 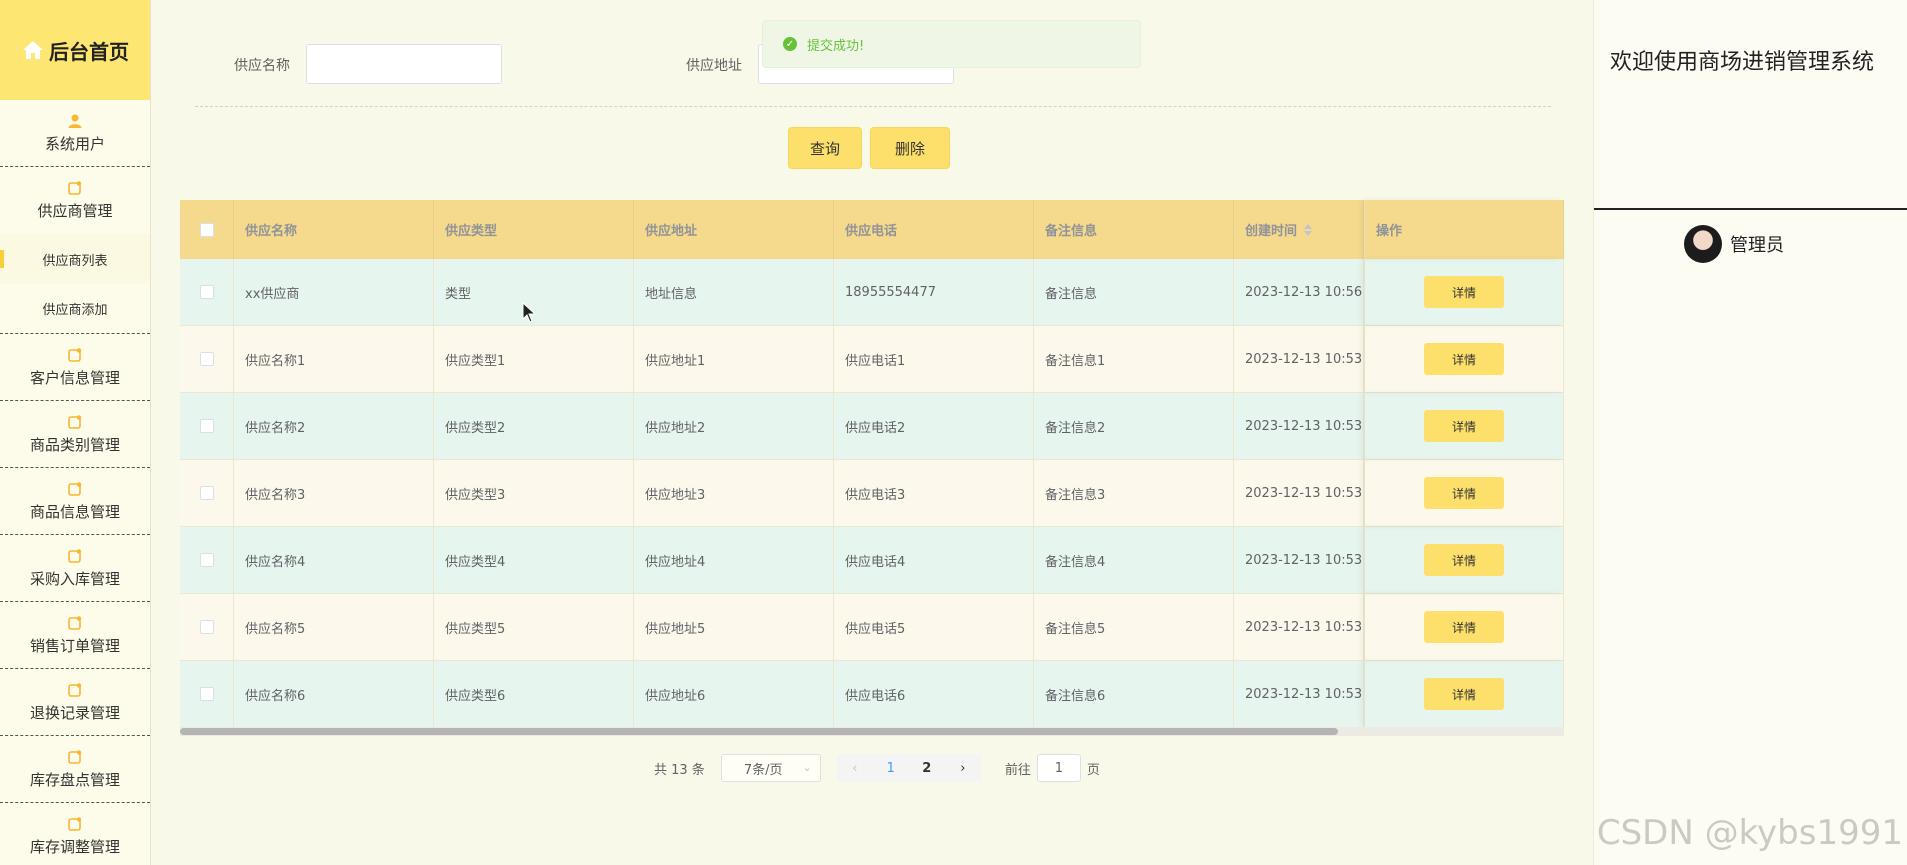 I want to click on select-all-cell, so click(x=207, y=229).